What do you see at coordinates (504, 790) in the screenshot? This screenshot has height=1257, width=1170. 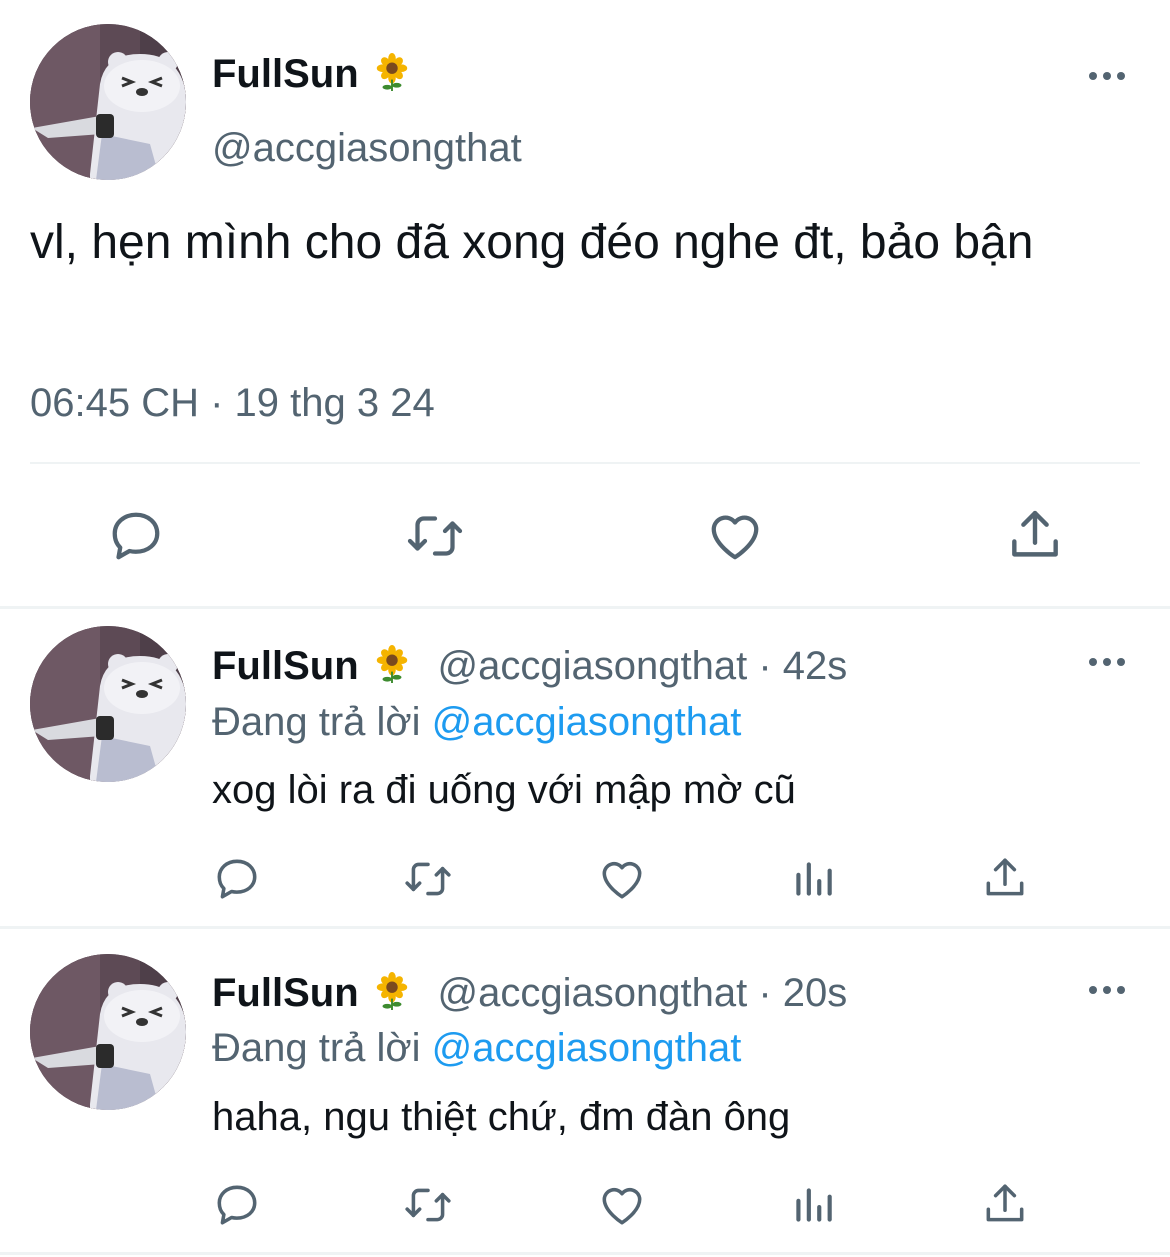 I see `tweet-text: xog lòi ra đi uống với mập mờ cũ` at bounding box center [504, 790].